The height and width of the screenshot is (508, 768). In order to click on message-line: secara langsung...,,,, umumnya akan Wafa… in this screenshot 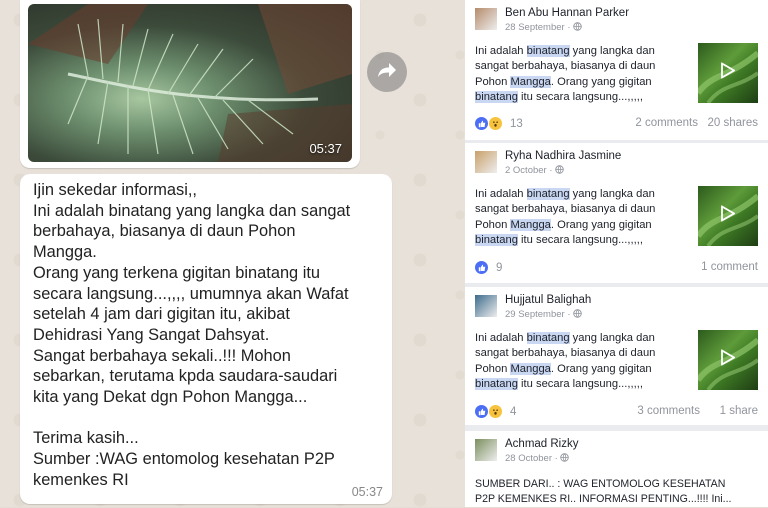, I will do `click(191, 293)`.